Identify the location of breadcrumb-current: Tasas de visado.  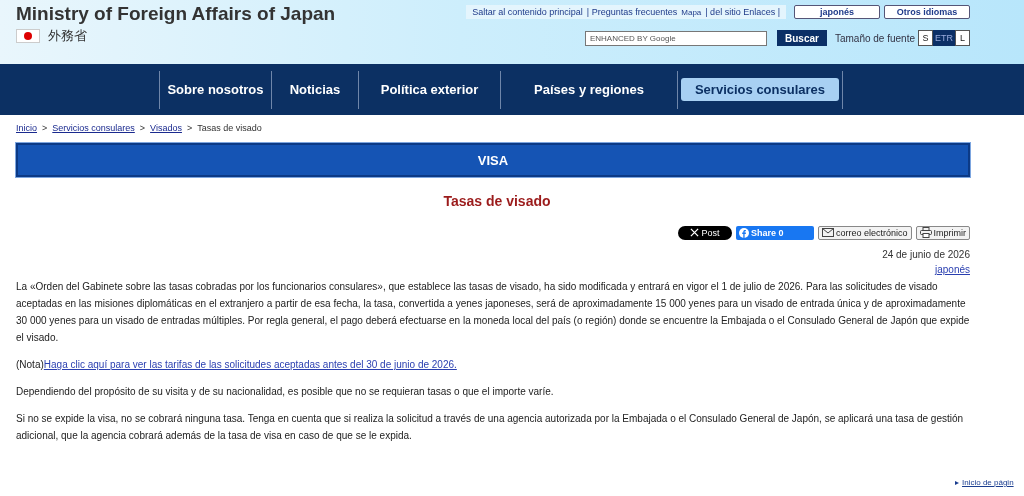
(229, 128).